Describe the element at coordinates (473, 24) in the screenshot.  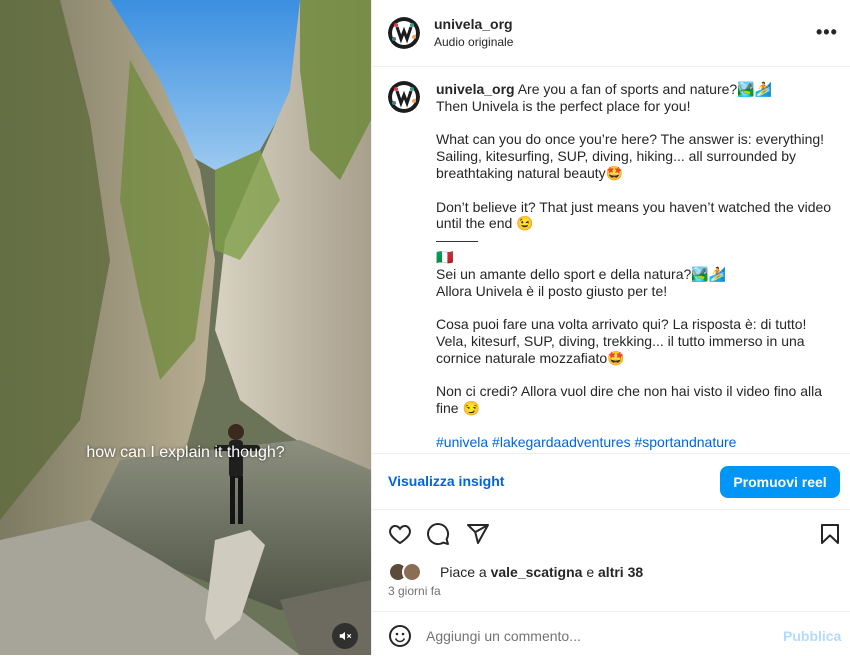
I see `header-username: univela_org` at that location.